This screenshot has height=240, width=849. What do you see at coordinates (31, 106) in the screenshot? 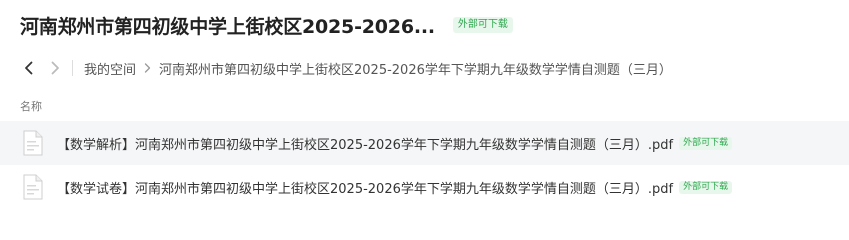
I see `column-header-name: 名称` at bounding box center [31, 106].